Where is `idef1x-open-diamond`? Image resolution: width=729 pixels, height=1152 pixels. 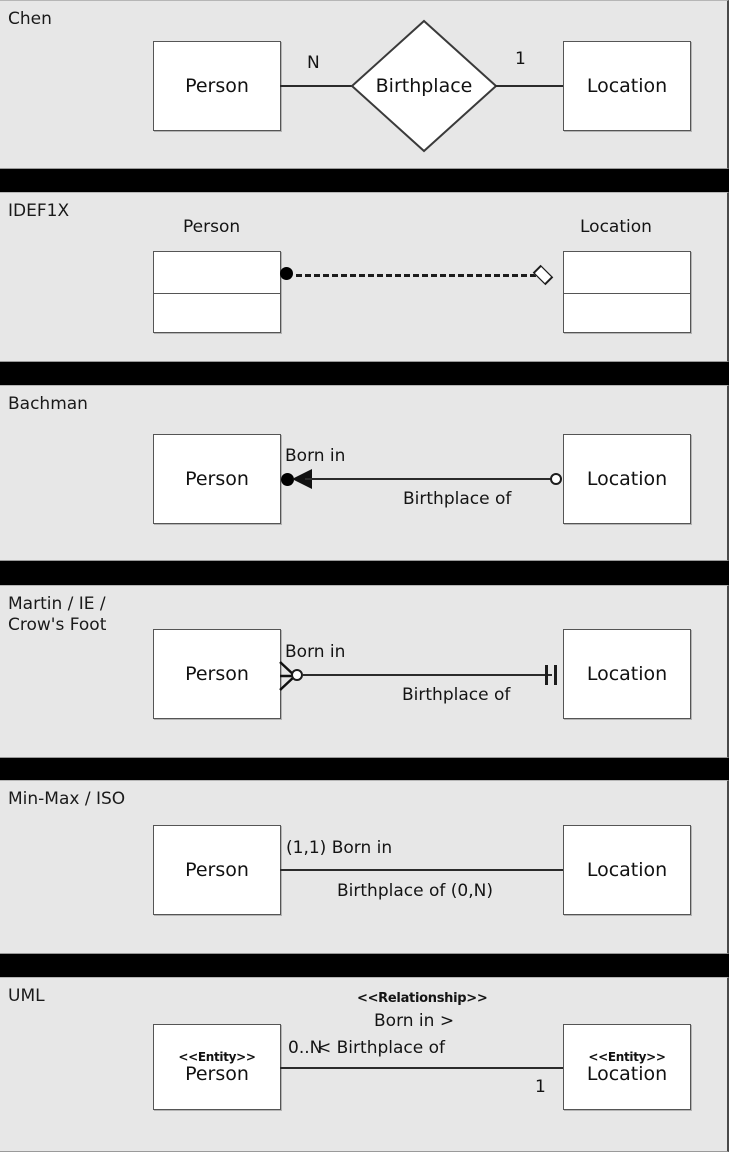
idef1x-open-diamond is located at coordinates (543, 275).